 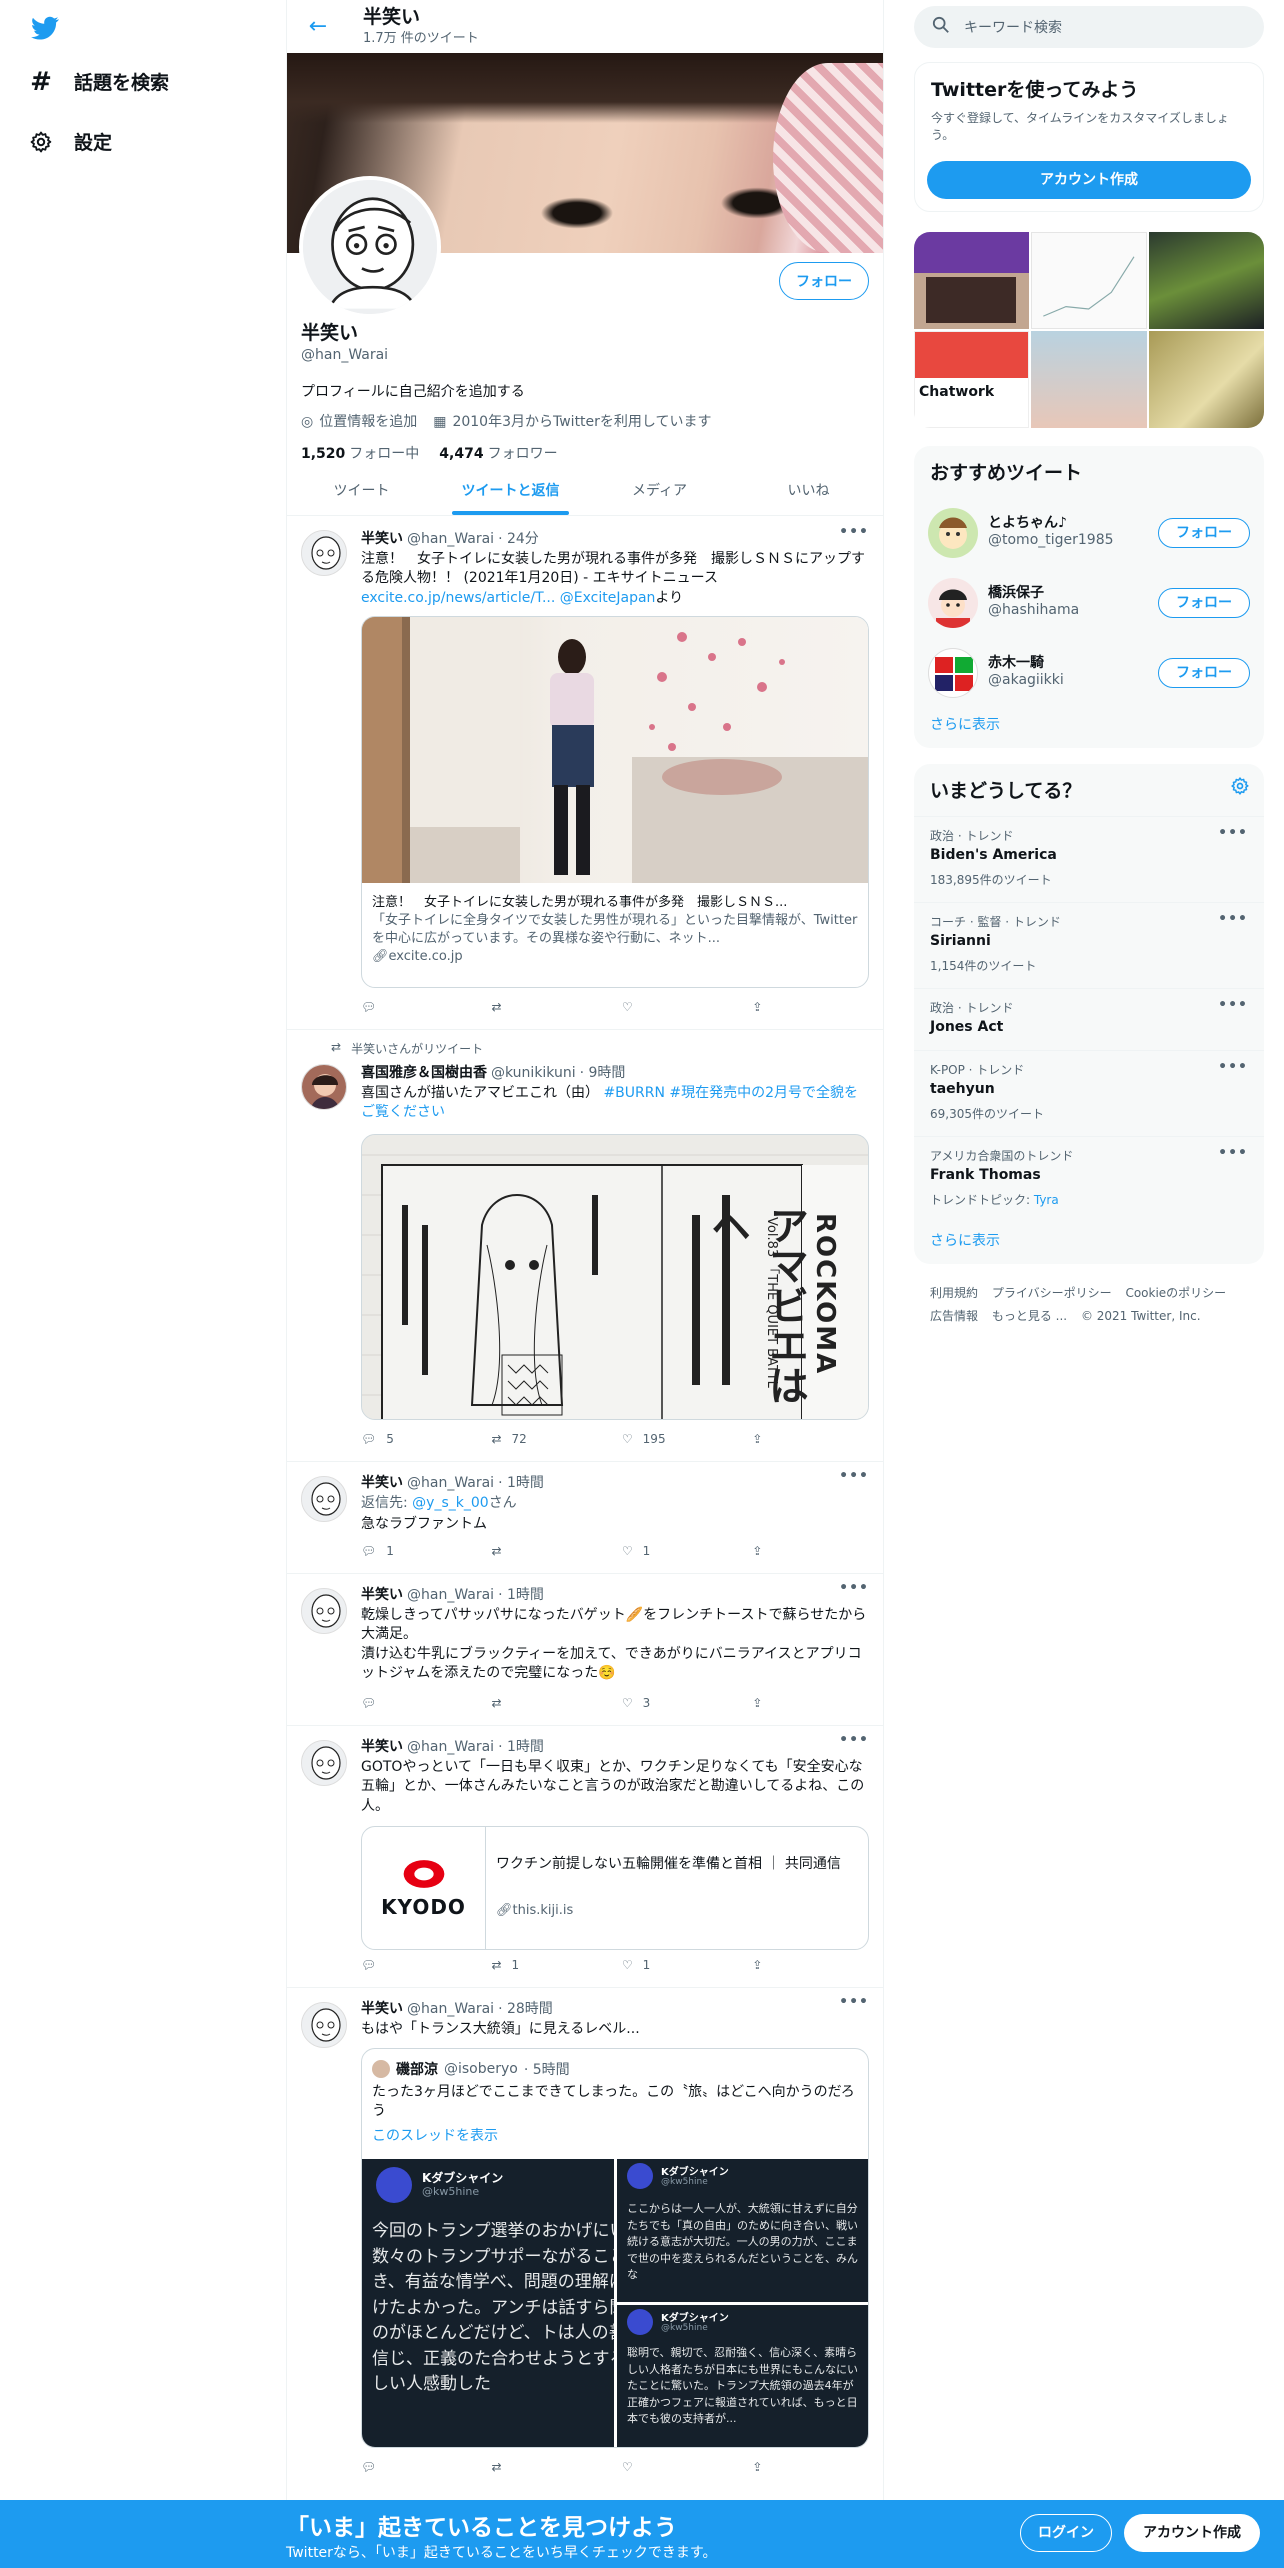 I want to click on tweet-time: · 9時間, so click(x=603, y=1072).